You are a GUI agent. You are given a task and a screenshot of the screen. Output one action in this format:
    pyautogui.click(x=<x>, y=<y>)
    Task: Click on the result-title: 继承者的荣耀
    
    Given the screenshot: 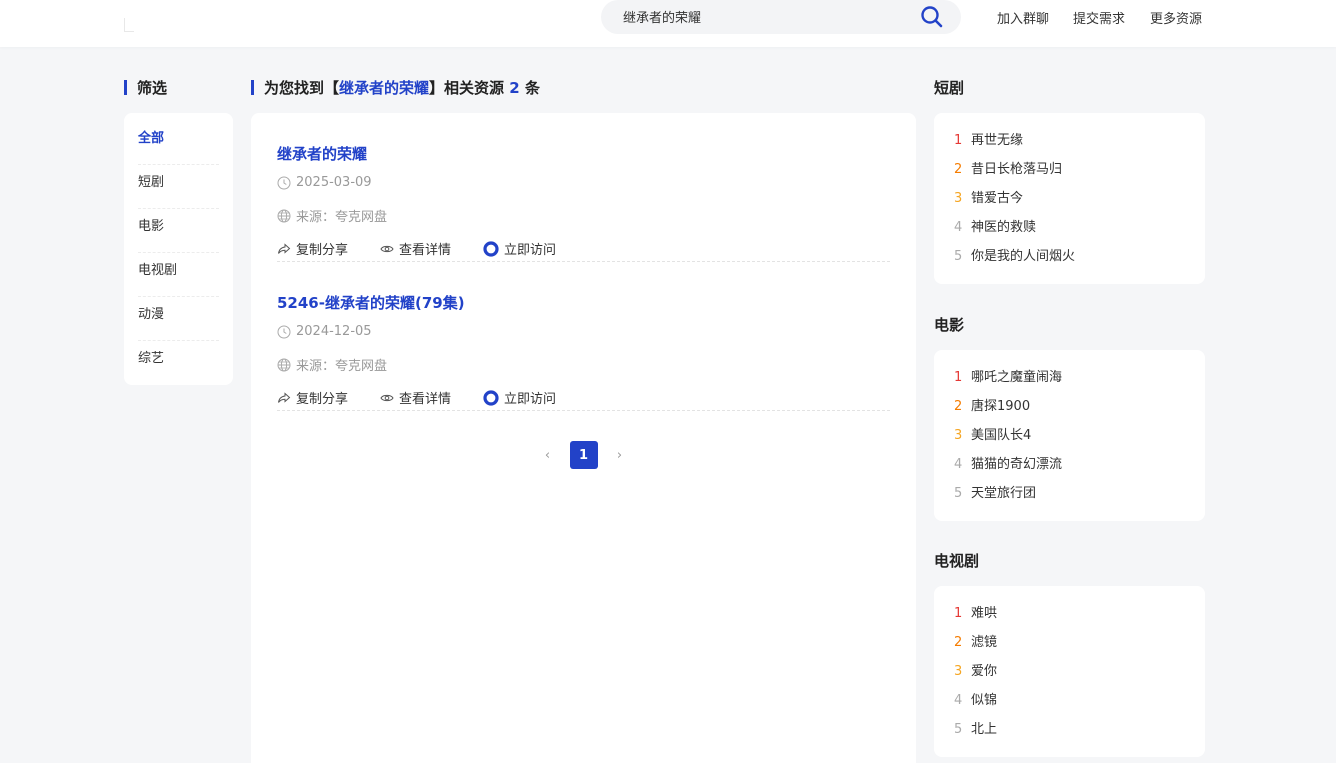 What is the action you would take?
    pyautogui.click(x=322, y=153)
    